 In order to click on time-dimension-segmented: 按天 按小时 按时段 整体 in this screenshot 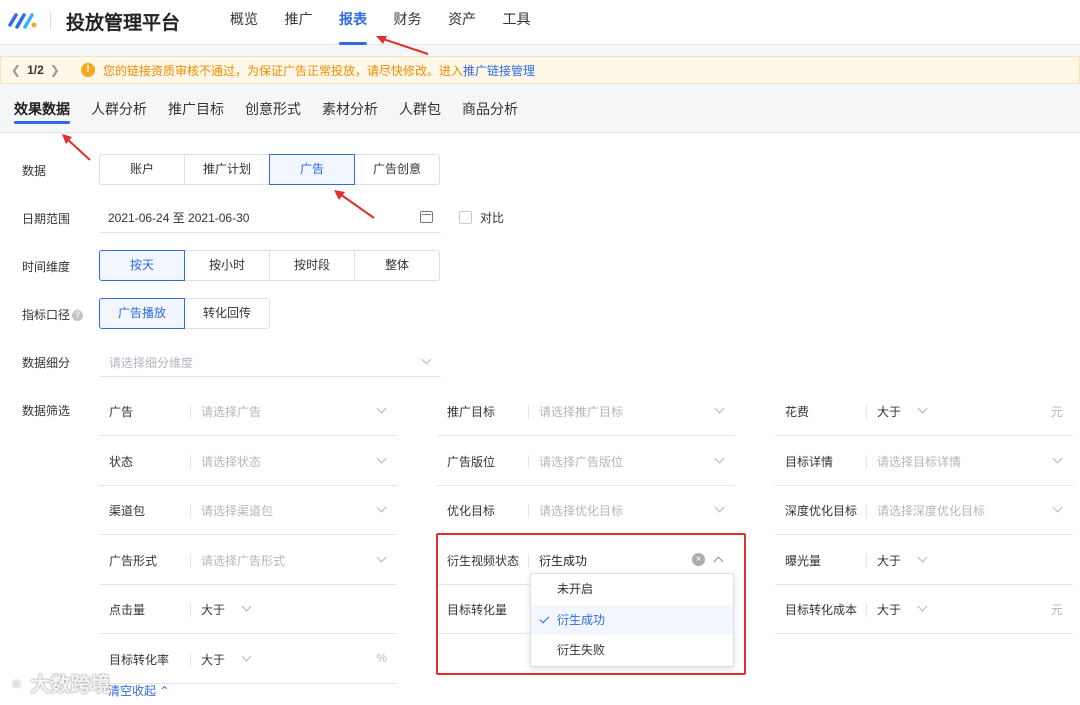, I will do `click(269, 265)`.